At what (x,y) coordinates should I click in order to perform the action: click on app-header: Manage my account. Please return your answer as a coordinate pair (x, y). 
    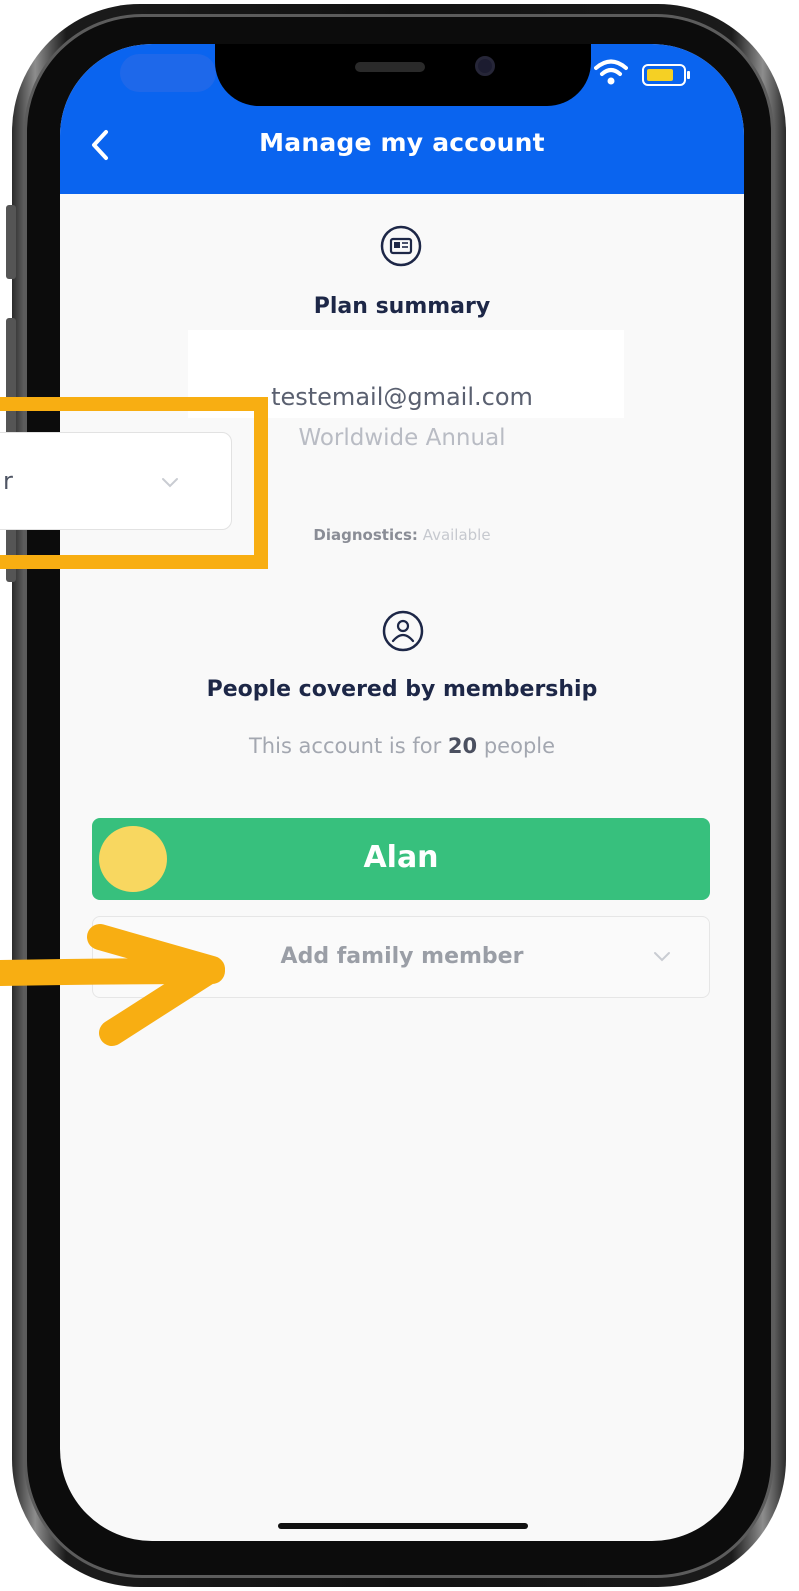
    Looking at the image, I should click on (402, 119).